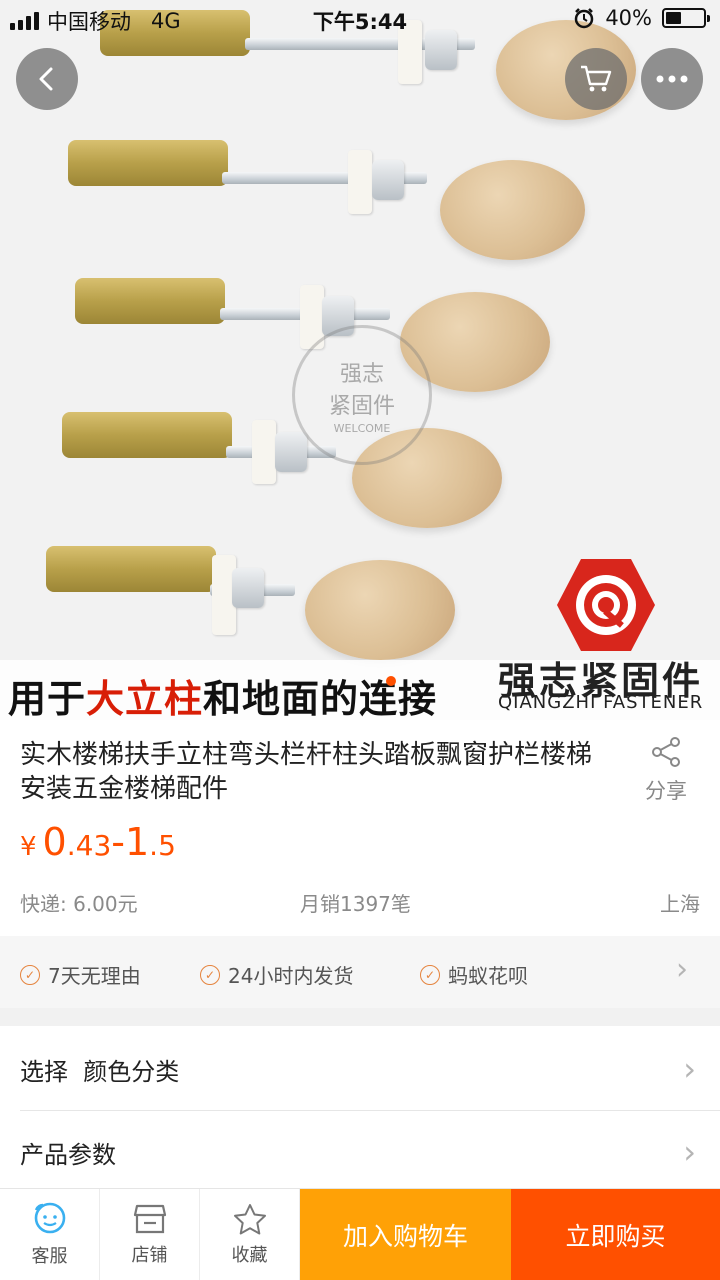 The width and height of the screenshot is (720, 1280). Describe the element at coordinates (361, 374) in the screenshot. I see `watermark-text: 强志` at that location.